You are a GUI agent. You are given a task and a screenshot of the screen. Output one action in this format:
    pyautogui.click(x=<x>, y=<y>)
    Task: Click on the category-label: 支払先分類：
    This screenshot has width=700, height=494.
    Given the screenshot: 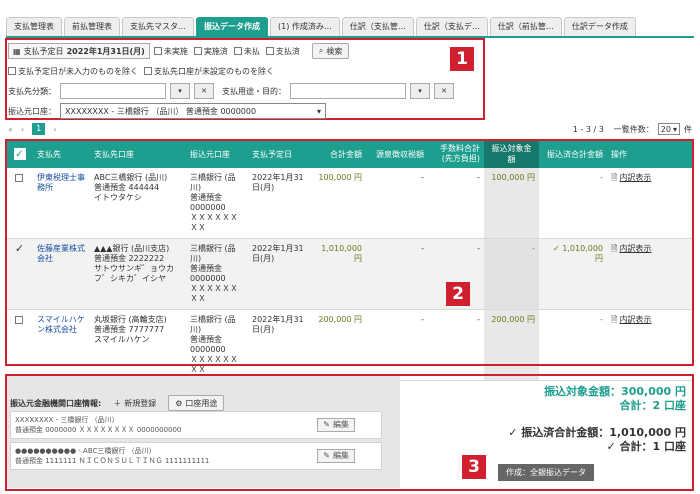 What is the action you would take?
    pyautogui.click(x=32, y=91)
    